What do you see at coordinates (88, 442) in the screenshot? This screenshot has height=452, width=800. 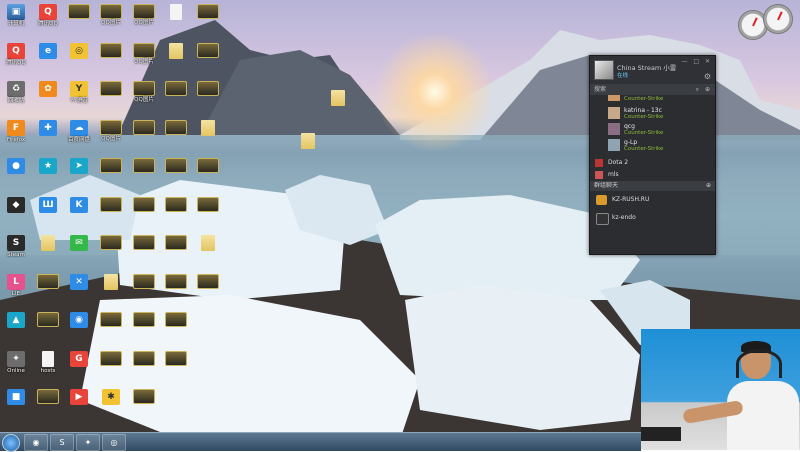 I see `cs-task: ✦` at bounding box center [88, 442].